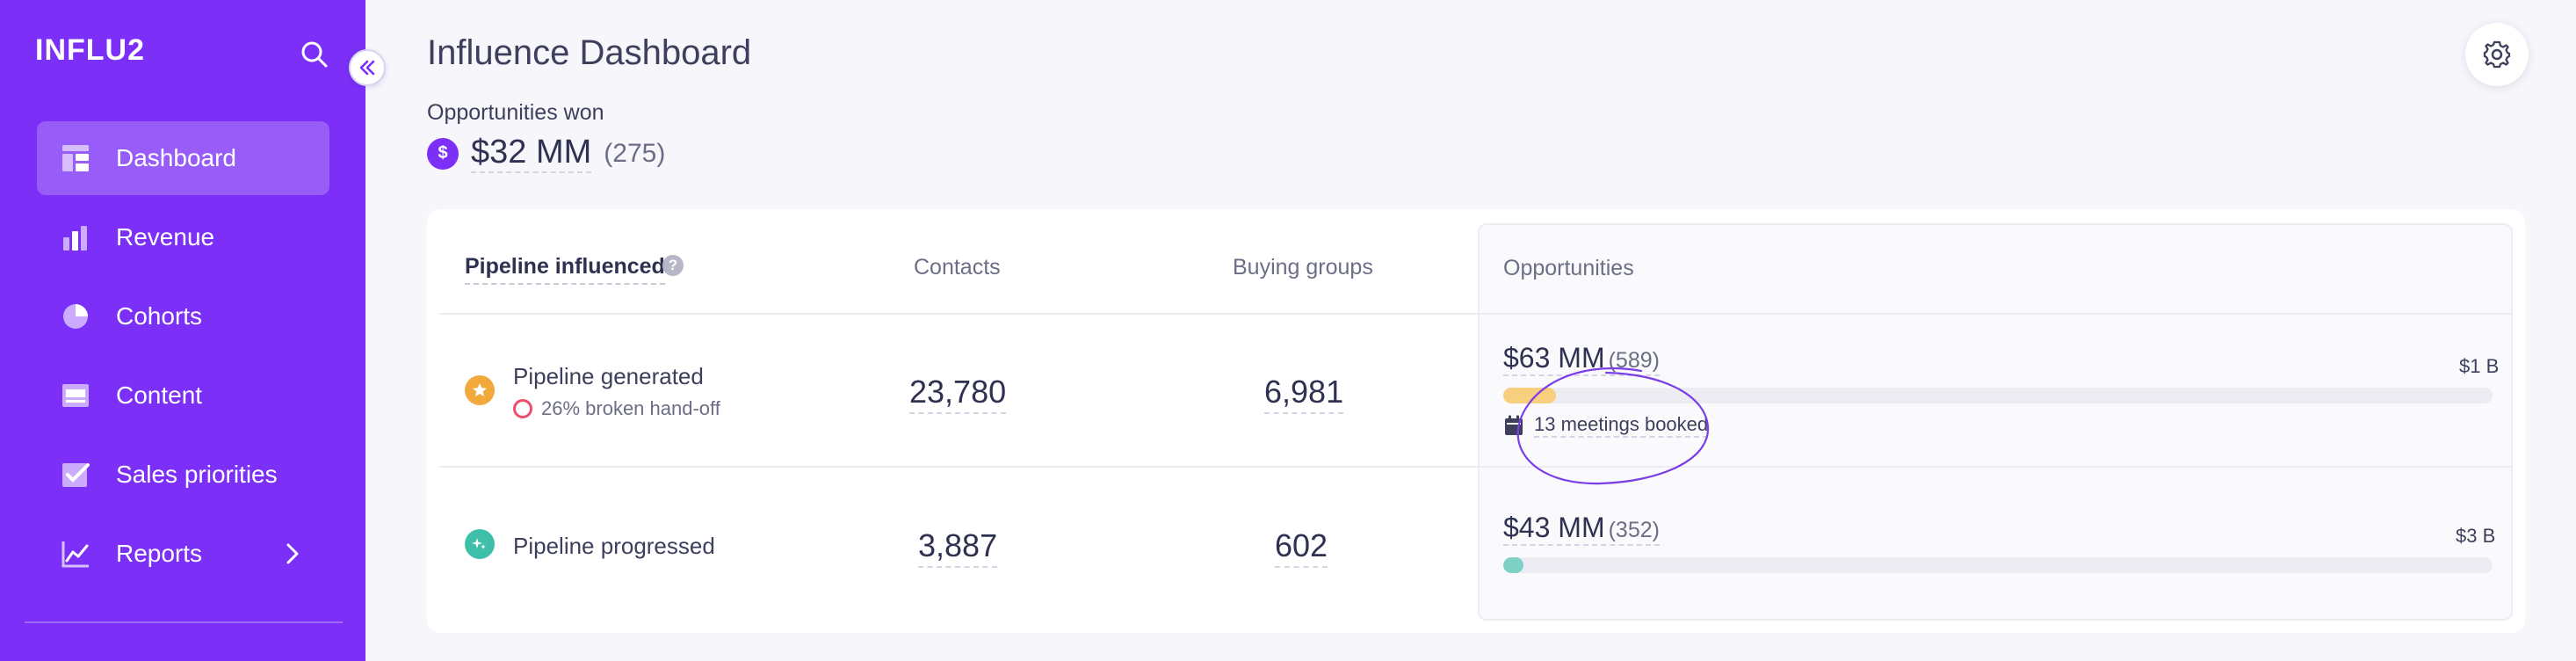  What do you see at coordinates (292, 553) in the screenshot?
I see `chevron-right-icon` at bounding box center [292, 553].